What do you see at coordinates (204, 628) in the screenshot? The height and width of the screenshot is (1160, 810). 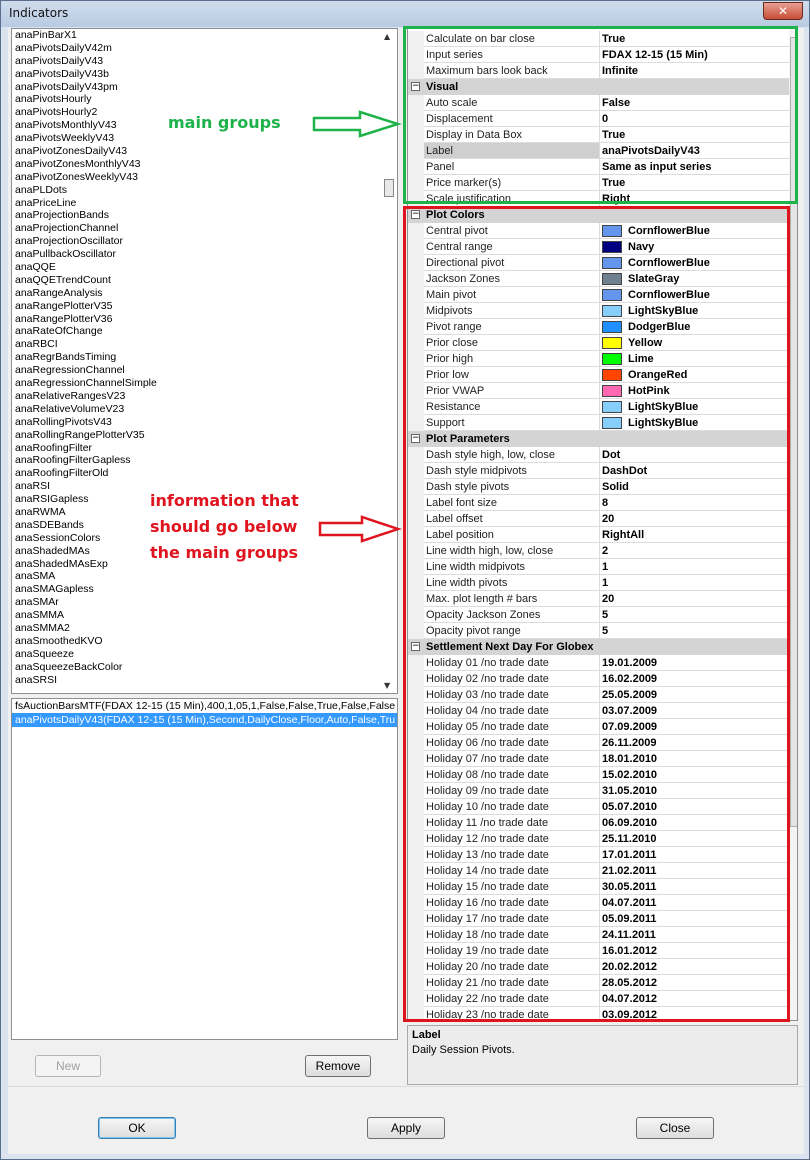 I see `indicator-list-item: anaSMMA2` at bounding box center [204, 628].